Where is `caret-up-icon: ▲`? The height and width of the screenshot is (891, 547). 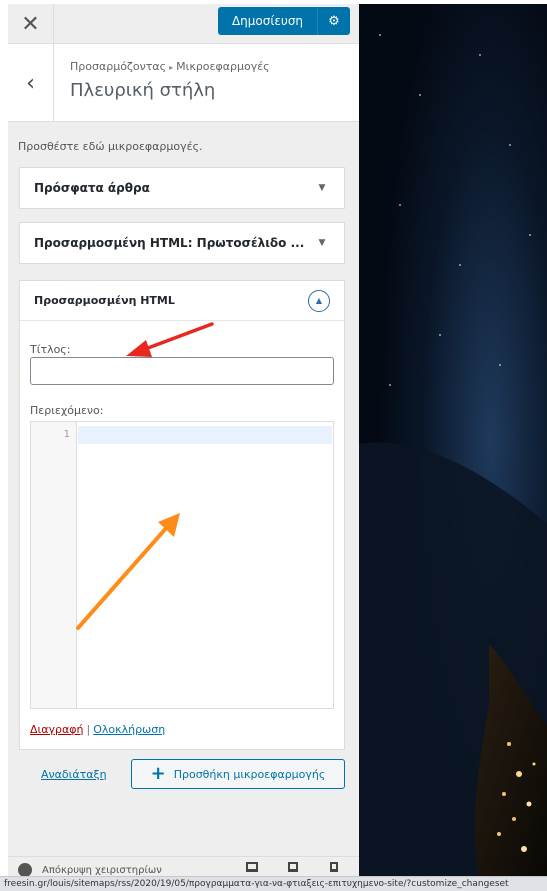
caret-up-icon: ▲ is located at coordinates (319, 300).